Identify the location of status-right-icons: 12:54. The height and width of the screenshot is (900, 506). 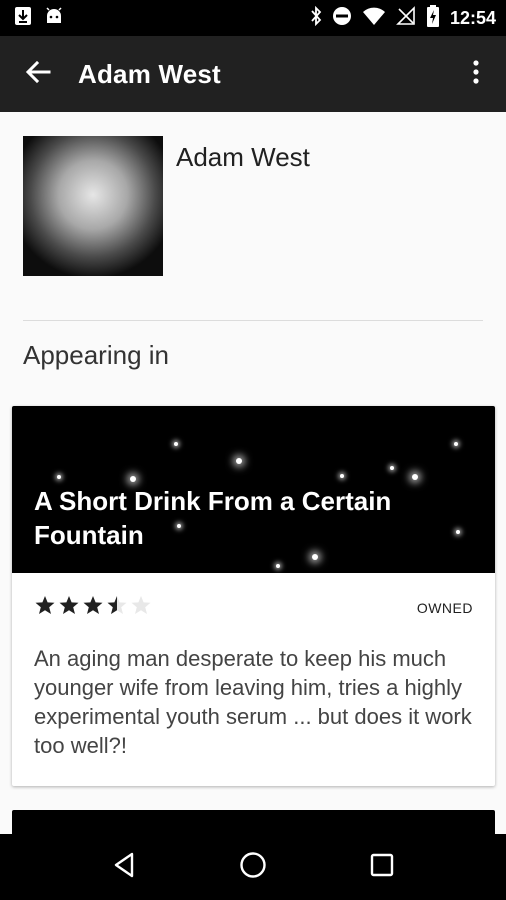
(403, 18).